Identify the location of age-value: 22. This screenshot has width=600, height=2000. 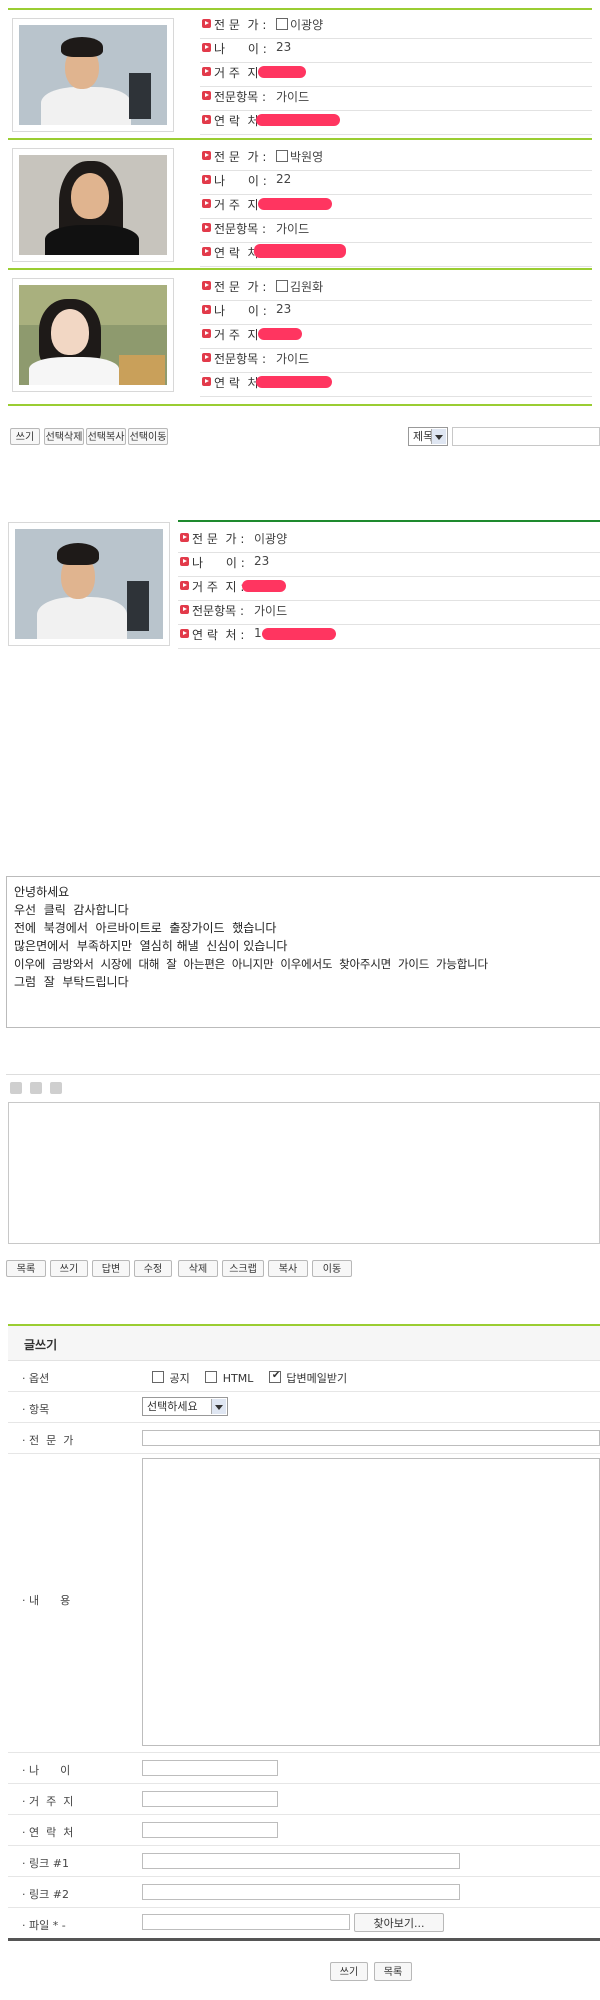
(284, 179).